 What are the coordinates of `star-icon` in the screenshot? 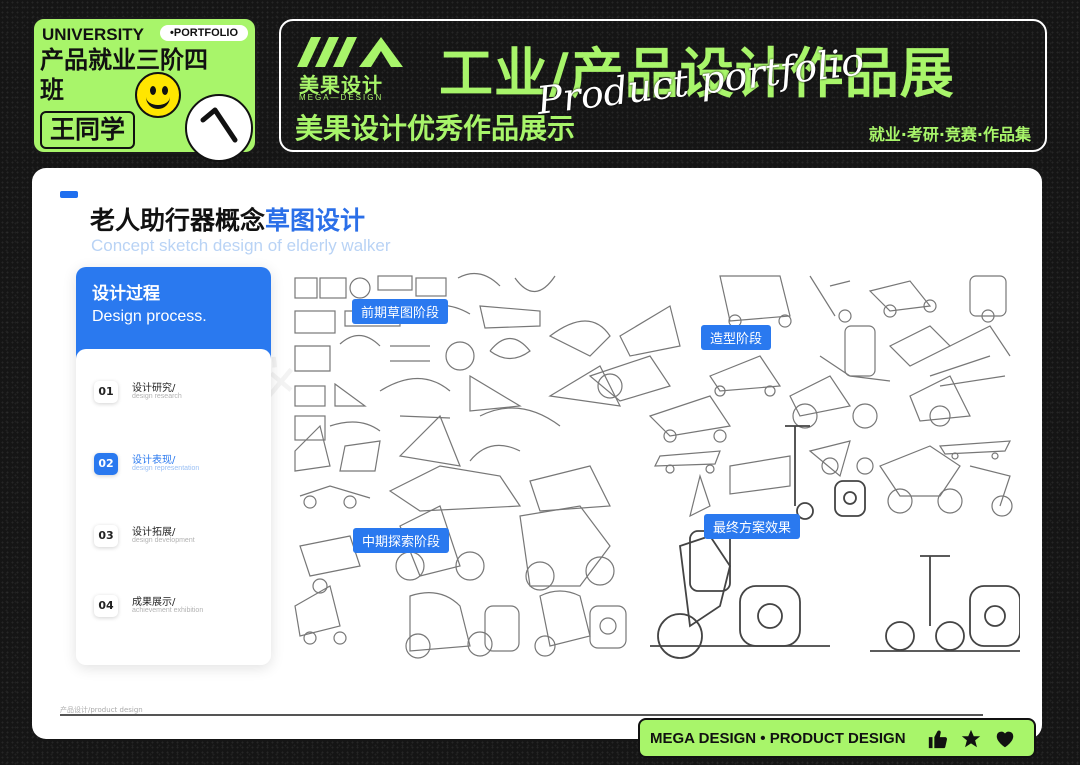 It's located at (971, 739).